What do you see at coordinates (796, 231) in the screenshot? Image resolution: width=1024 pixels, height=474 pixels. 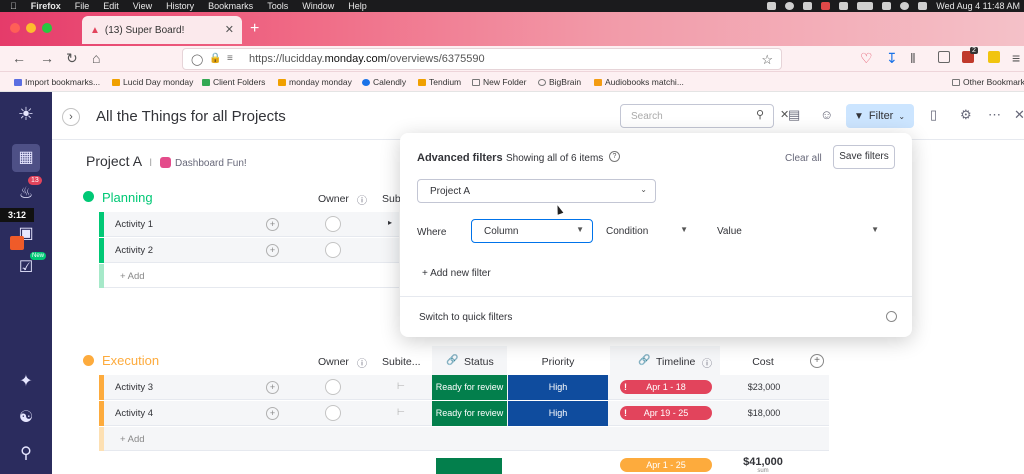 I see `value-select-dropdown: Value ▼` at bounding box center [796, 231].